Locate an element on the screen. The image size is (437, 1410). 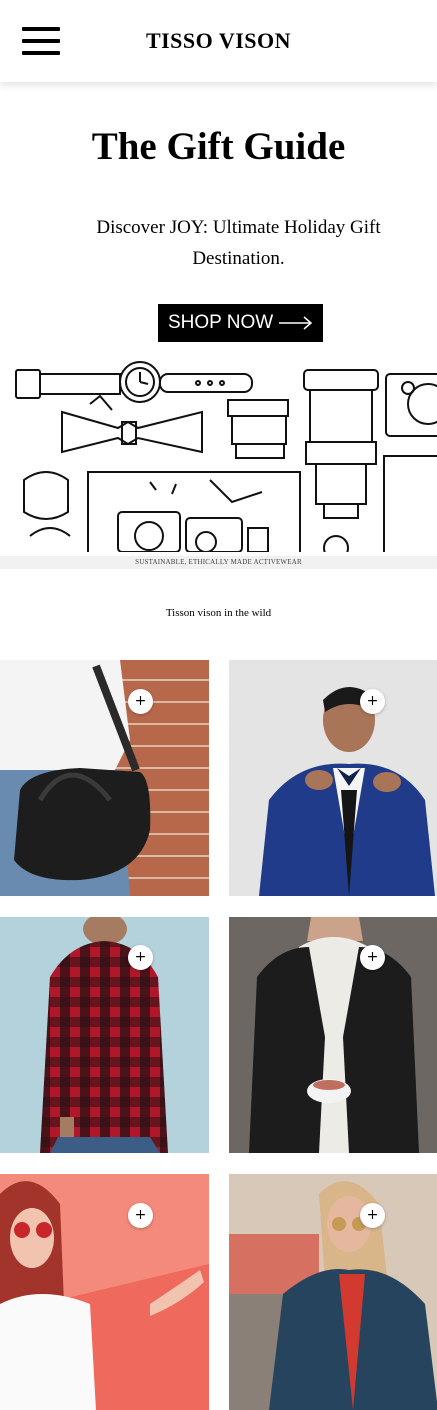
gift-illustration is located at coordinates (226, 456).